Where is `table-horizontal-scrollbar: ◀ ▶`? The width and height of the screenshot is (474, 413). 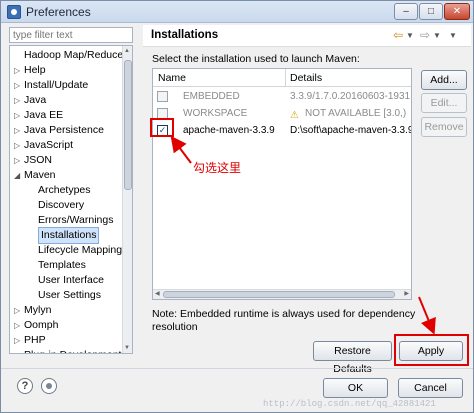
table-horizontal-scrollbar: ◀ ▶ is located at coordinates (282, 294).